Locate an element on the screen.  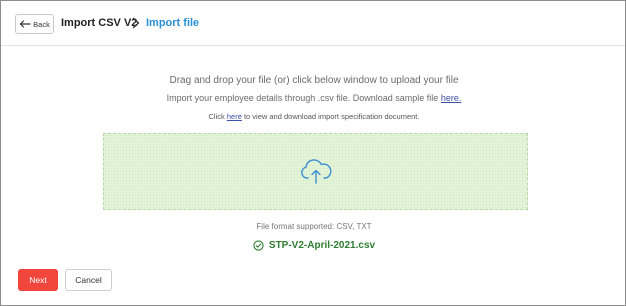
arrow-left-icon is located at coordinates (25, 24).